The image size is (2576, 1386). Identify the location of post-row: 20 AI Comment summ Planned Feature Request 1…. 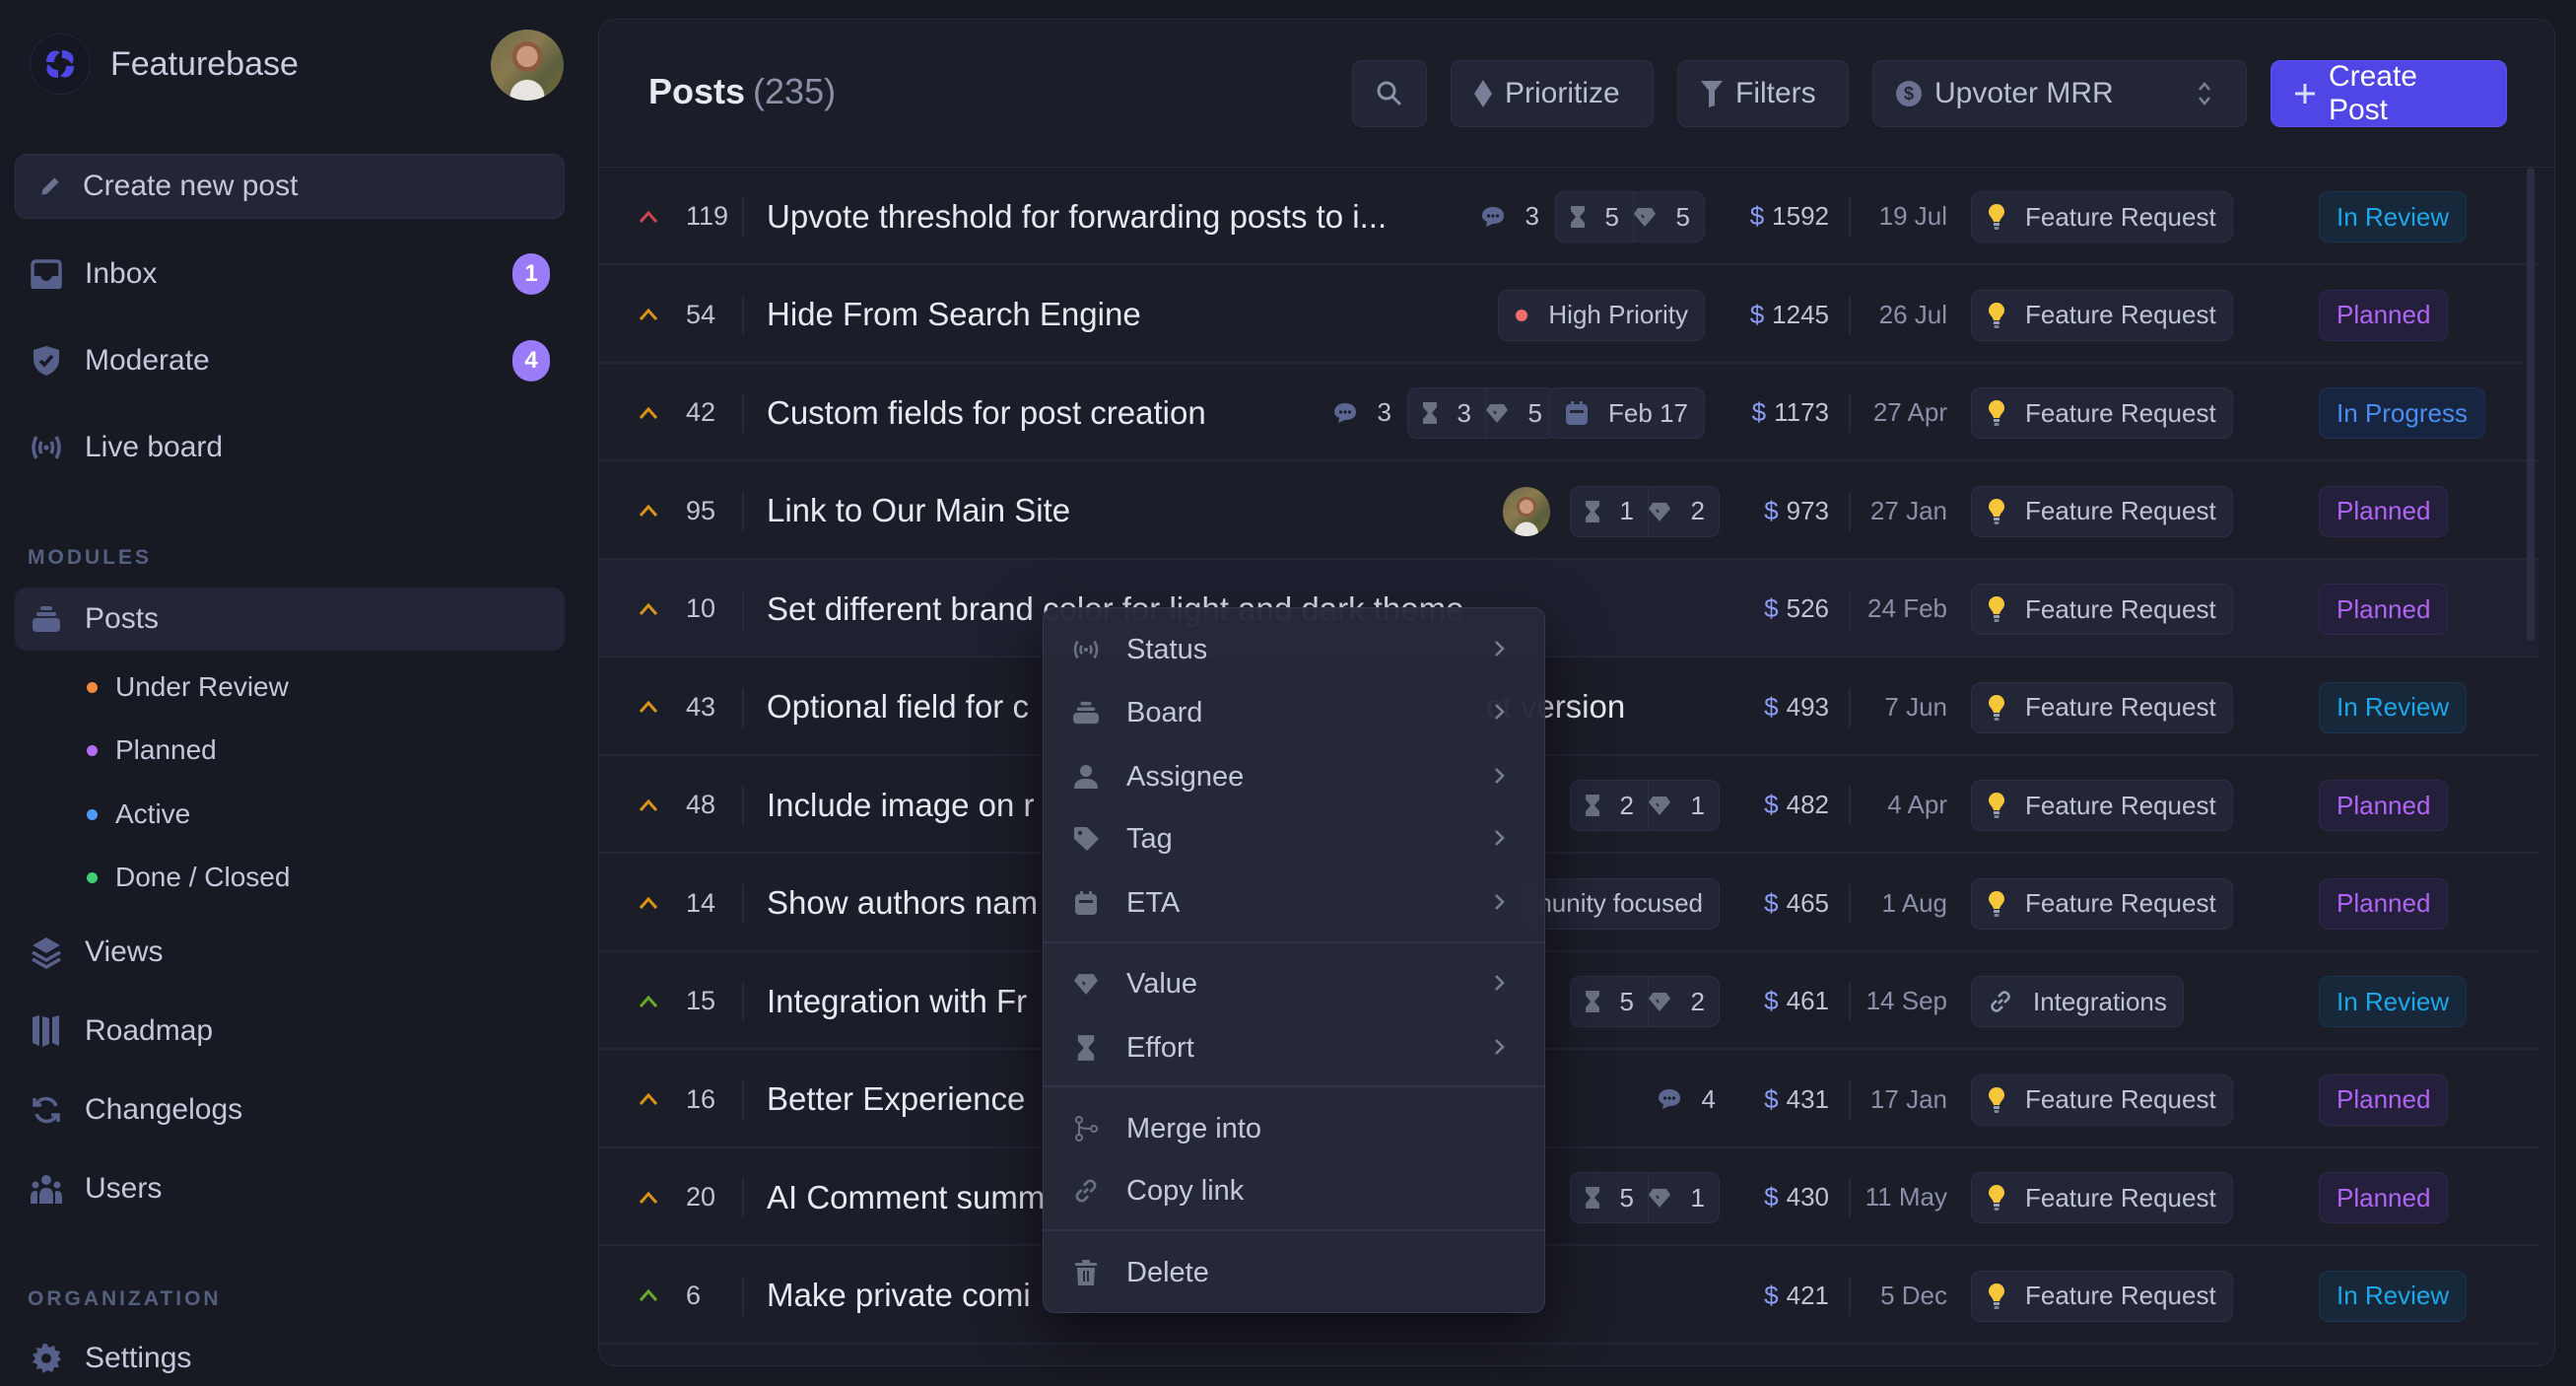
(1569, 1197).